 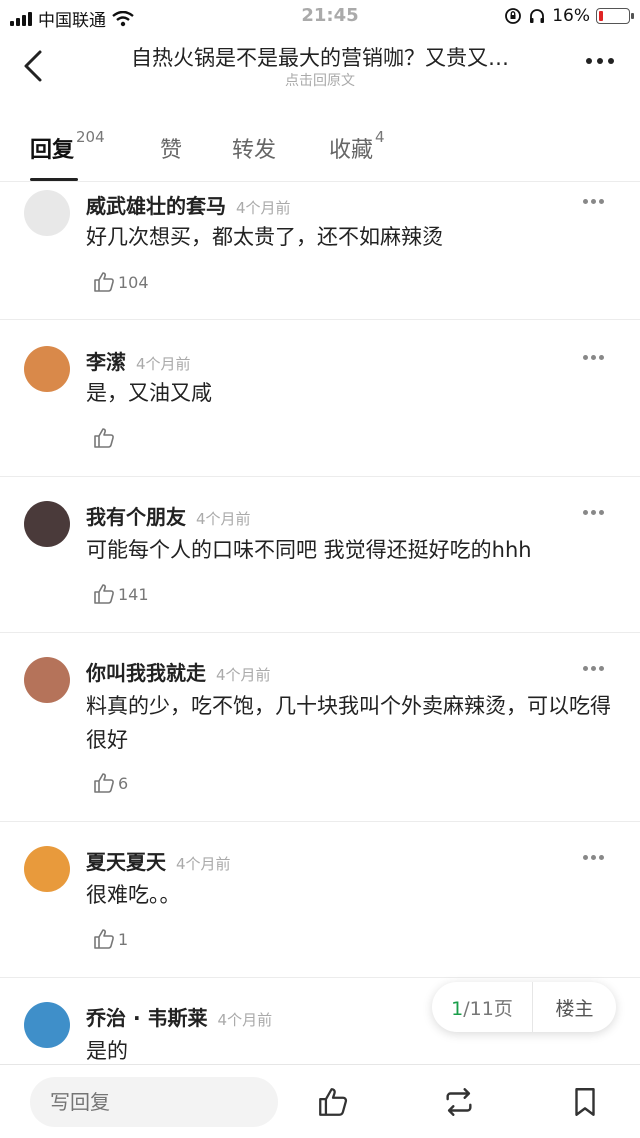 What do you see at coordinates (123, 939) in the screenshot?
I see `like-count: 1` at bounding box center [123, 939].